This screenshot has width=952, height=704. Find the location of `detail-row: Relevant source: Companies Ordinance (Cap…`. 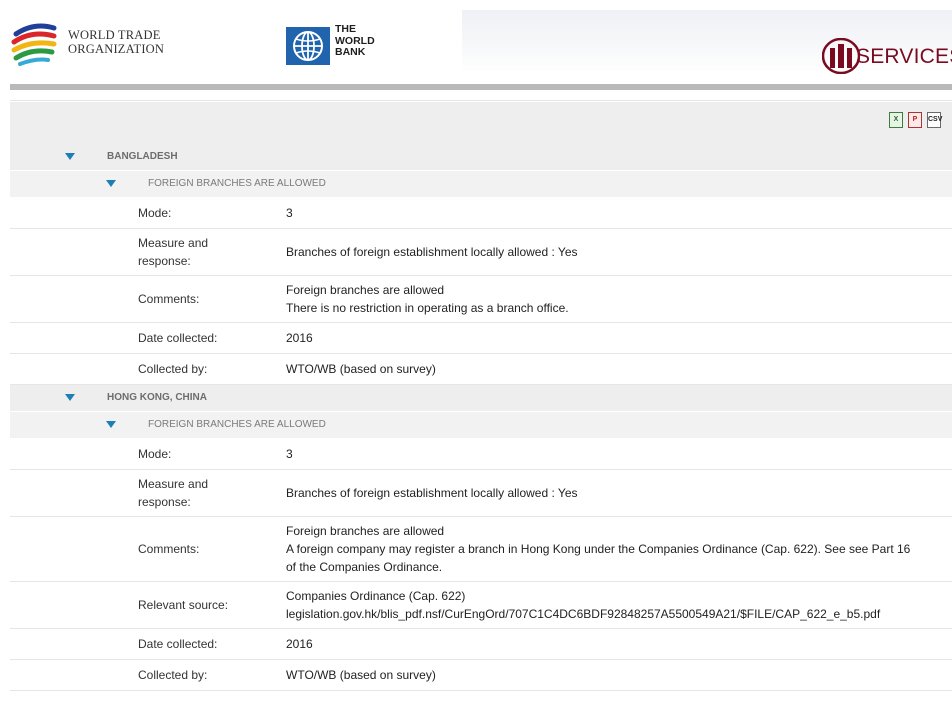

detail-row: Relevant source: Companies Ordinance (Cap… is located at coordinates (481, 605).